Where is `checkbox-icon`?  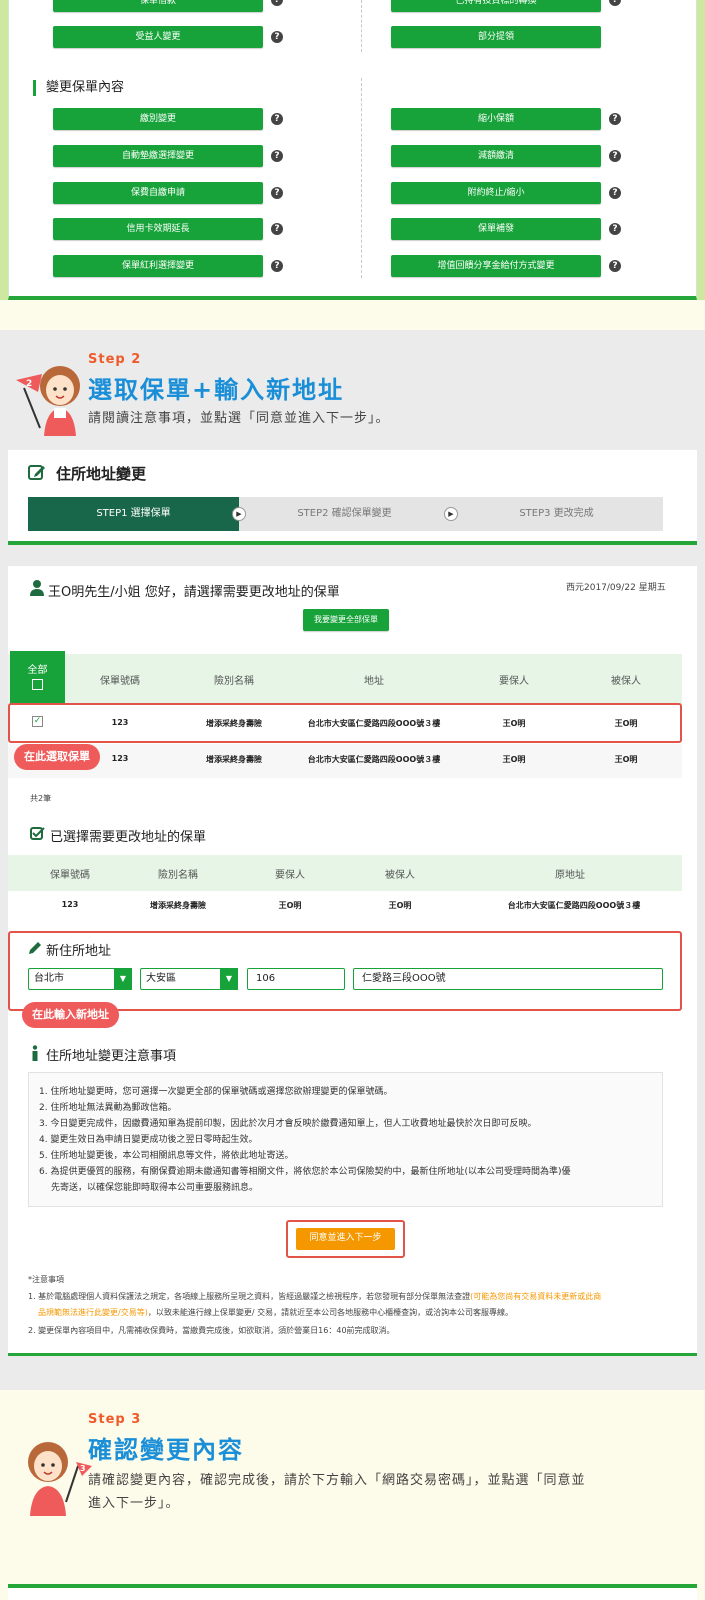 checkbox-icon is located at coordinates (37, 833).